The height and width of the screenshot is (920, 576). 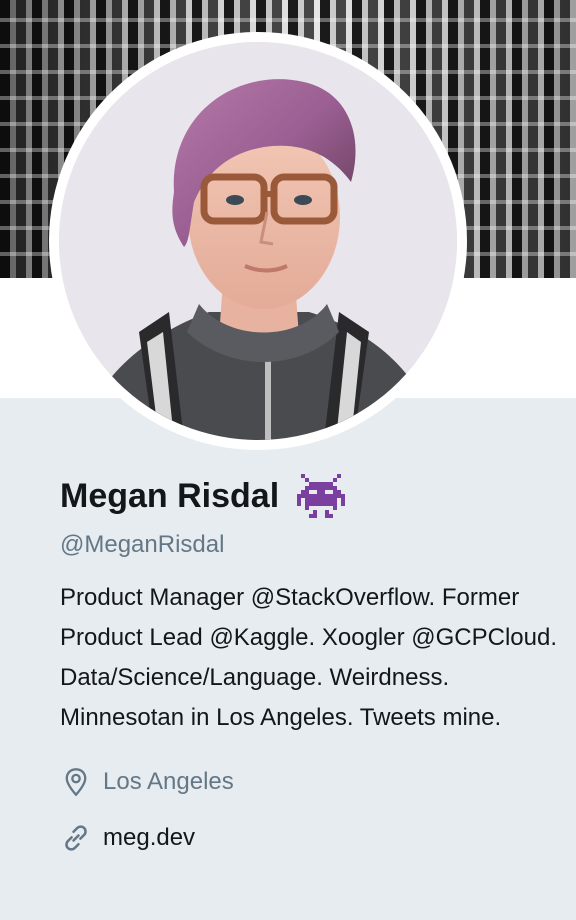 What do you see at coordinates (170, 496) in the screenshot?
I see `profile-name: Megan Risdal` at bounding box center [170, 496].